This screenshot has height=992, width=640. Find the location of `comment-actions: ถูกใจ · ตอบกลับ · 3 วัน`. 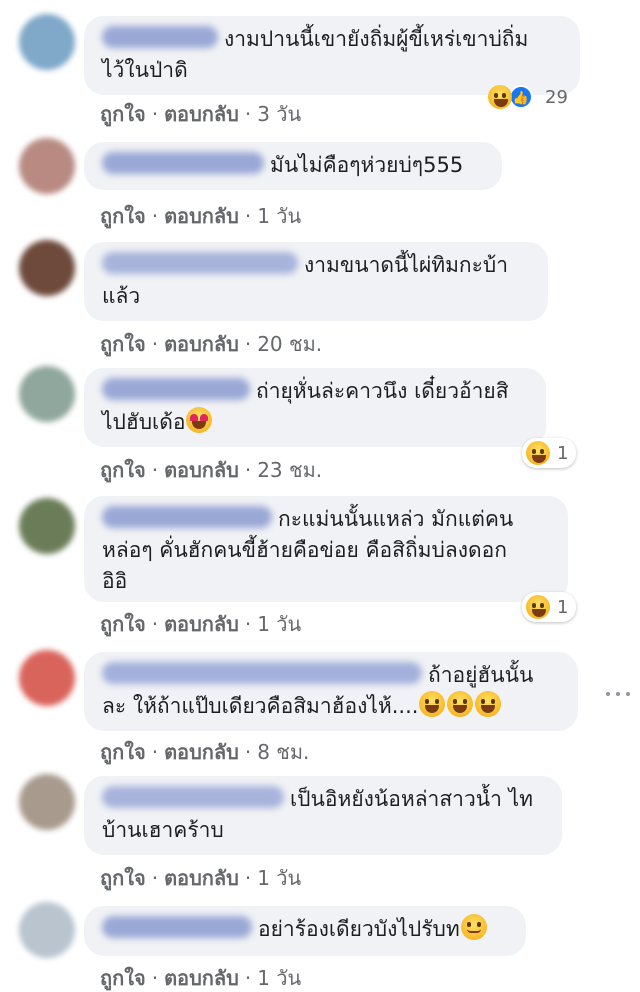

comment-actions: ถูกใจ · ตอบกลับ · 3 วัน is located at coordinates (201, 114).